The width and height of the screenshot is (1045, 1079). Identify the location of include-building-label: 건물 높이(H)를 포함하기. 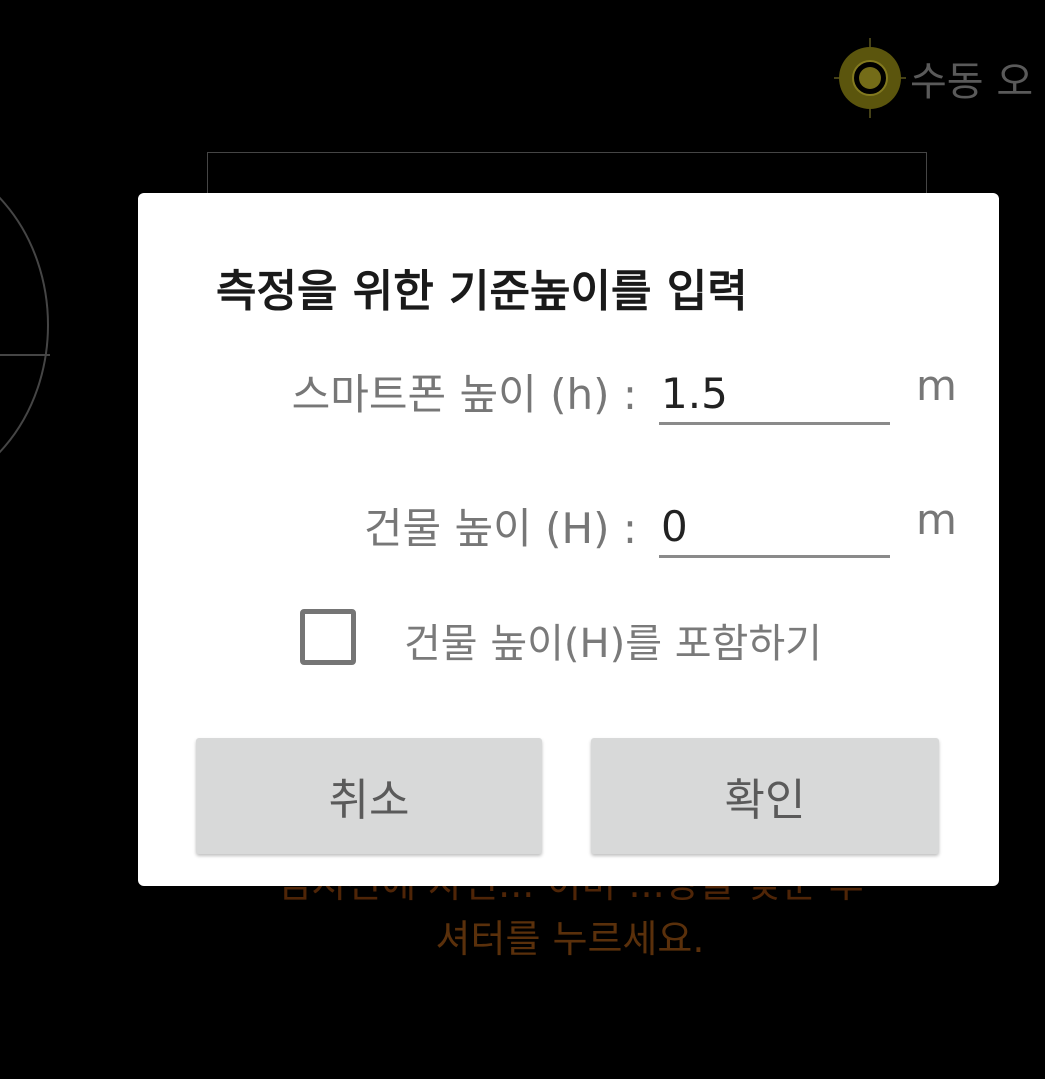
(613, 640).